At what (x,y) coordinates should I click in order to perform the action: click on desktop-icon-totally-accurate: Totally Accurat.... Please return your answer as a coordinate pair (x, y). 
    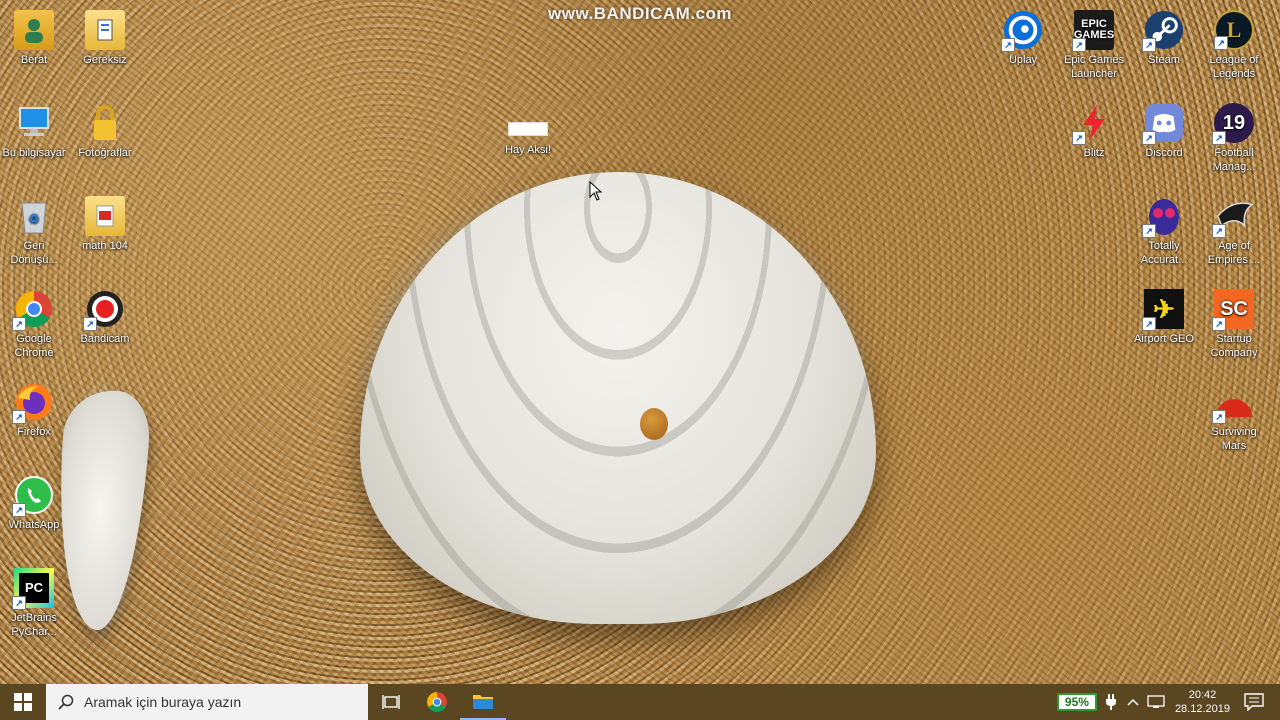
    Looking at the image, I should click on (1164, 231).